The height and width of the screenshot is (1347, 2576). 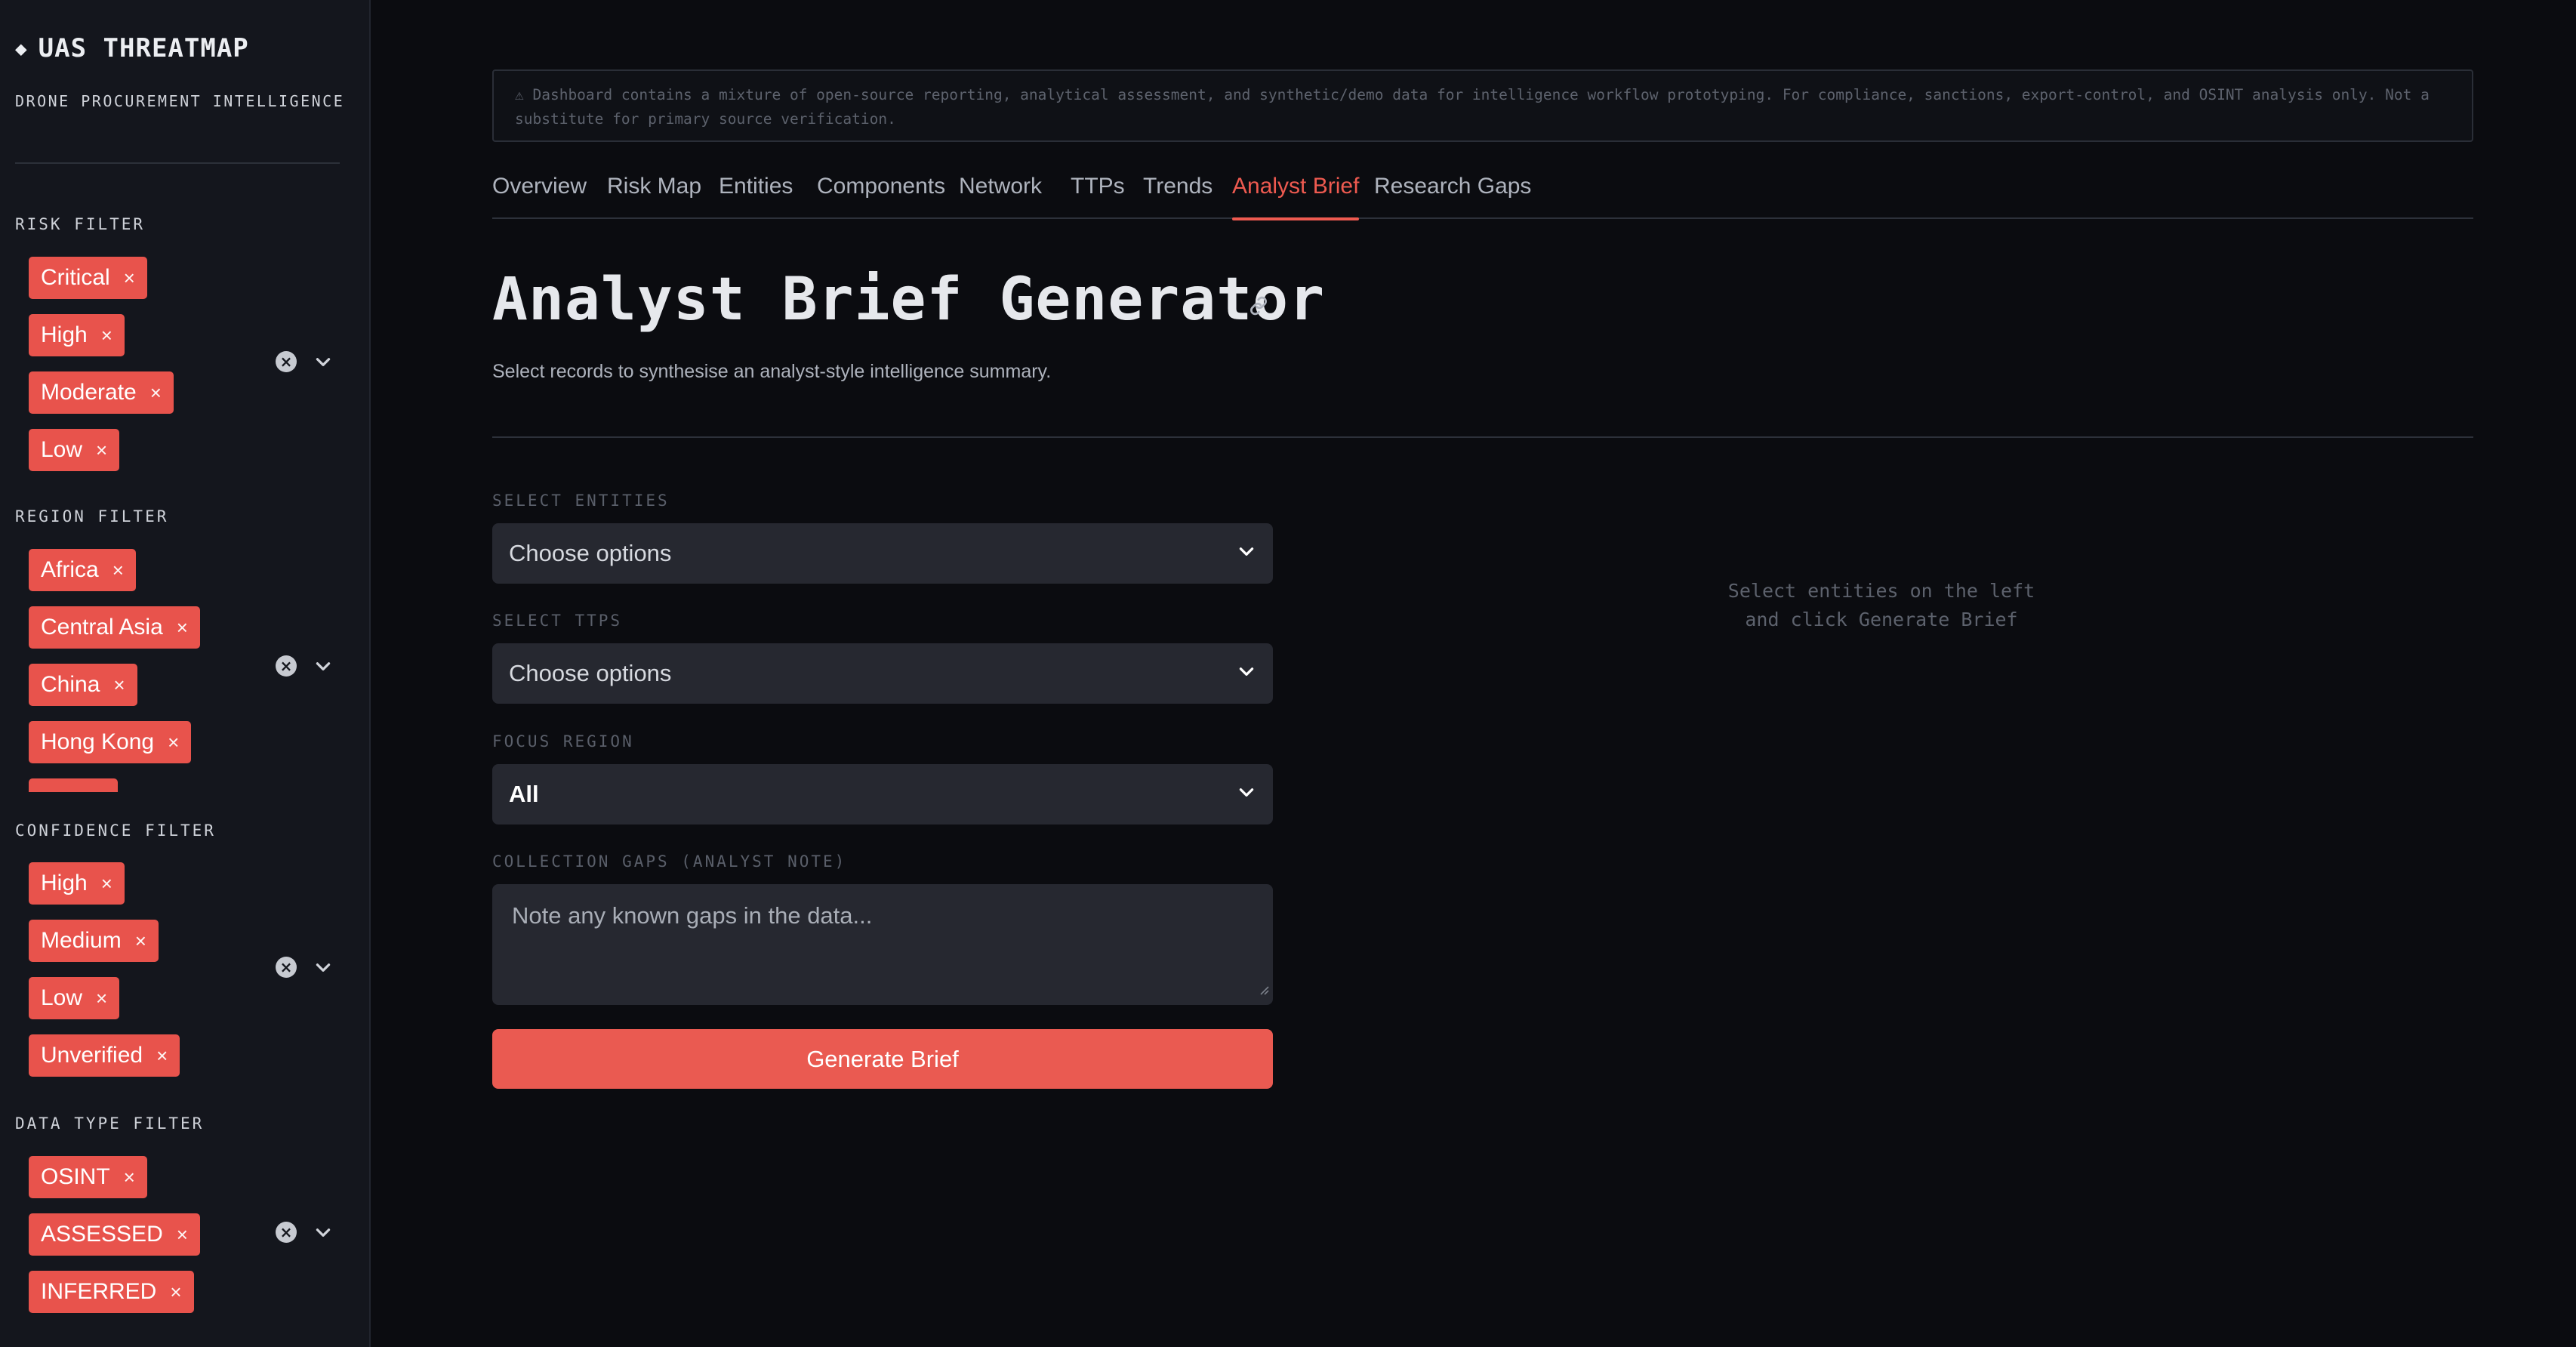 I want to click on tab-components: Components, so click(x=881, y=195).